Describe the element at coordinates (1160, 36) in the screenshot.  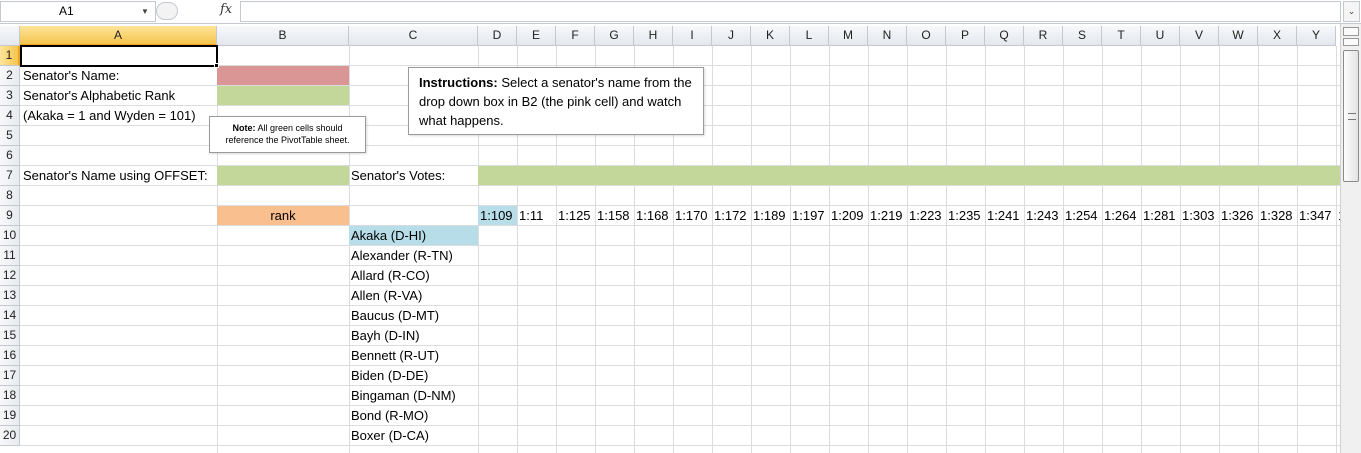
I see `column-header-u: U` at that location.